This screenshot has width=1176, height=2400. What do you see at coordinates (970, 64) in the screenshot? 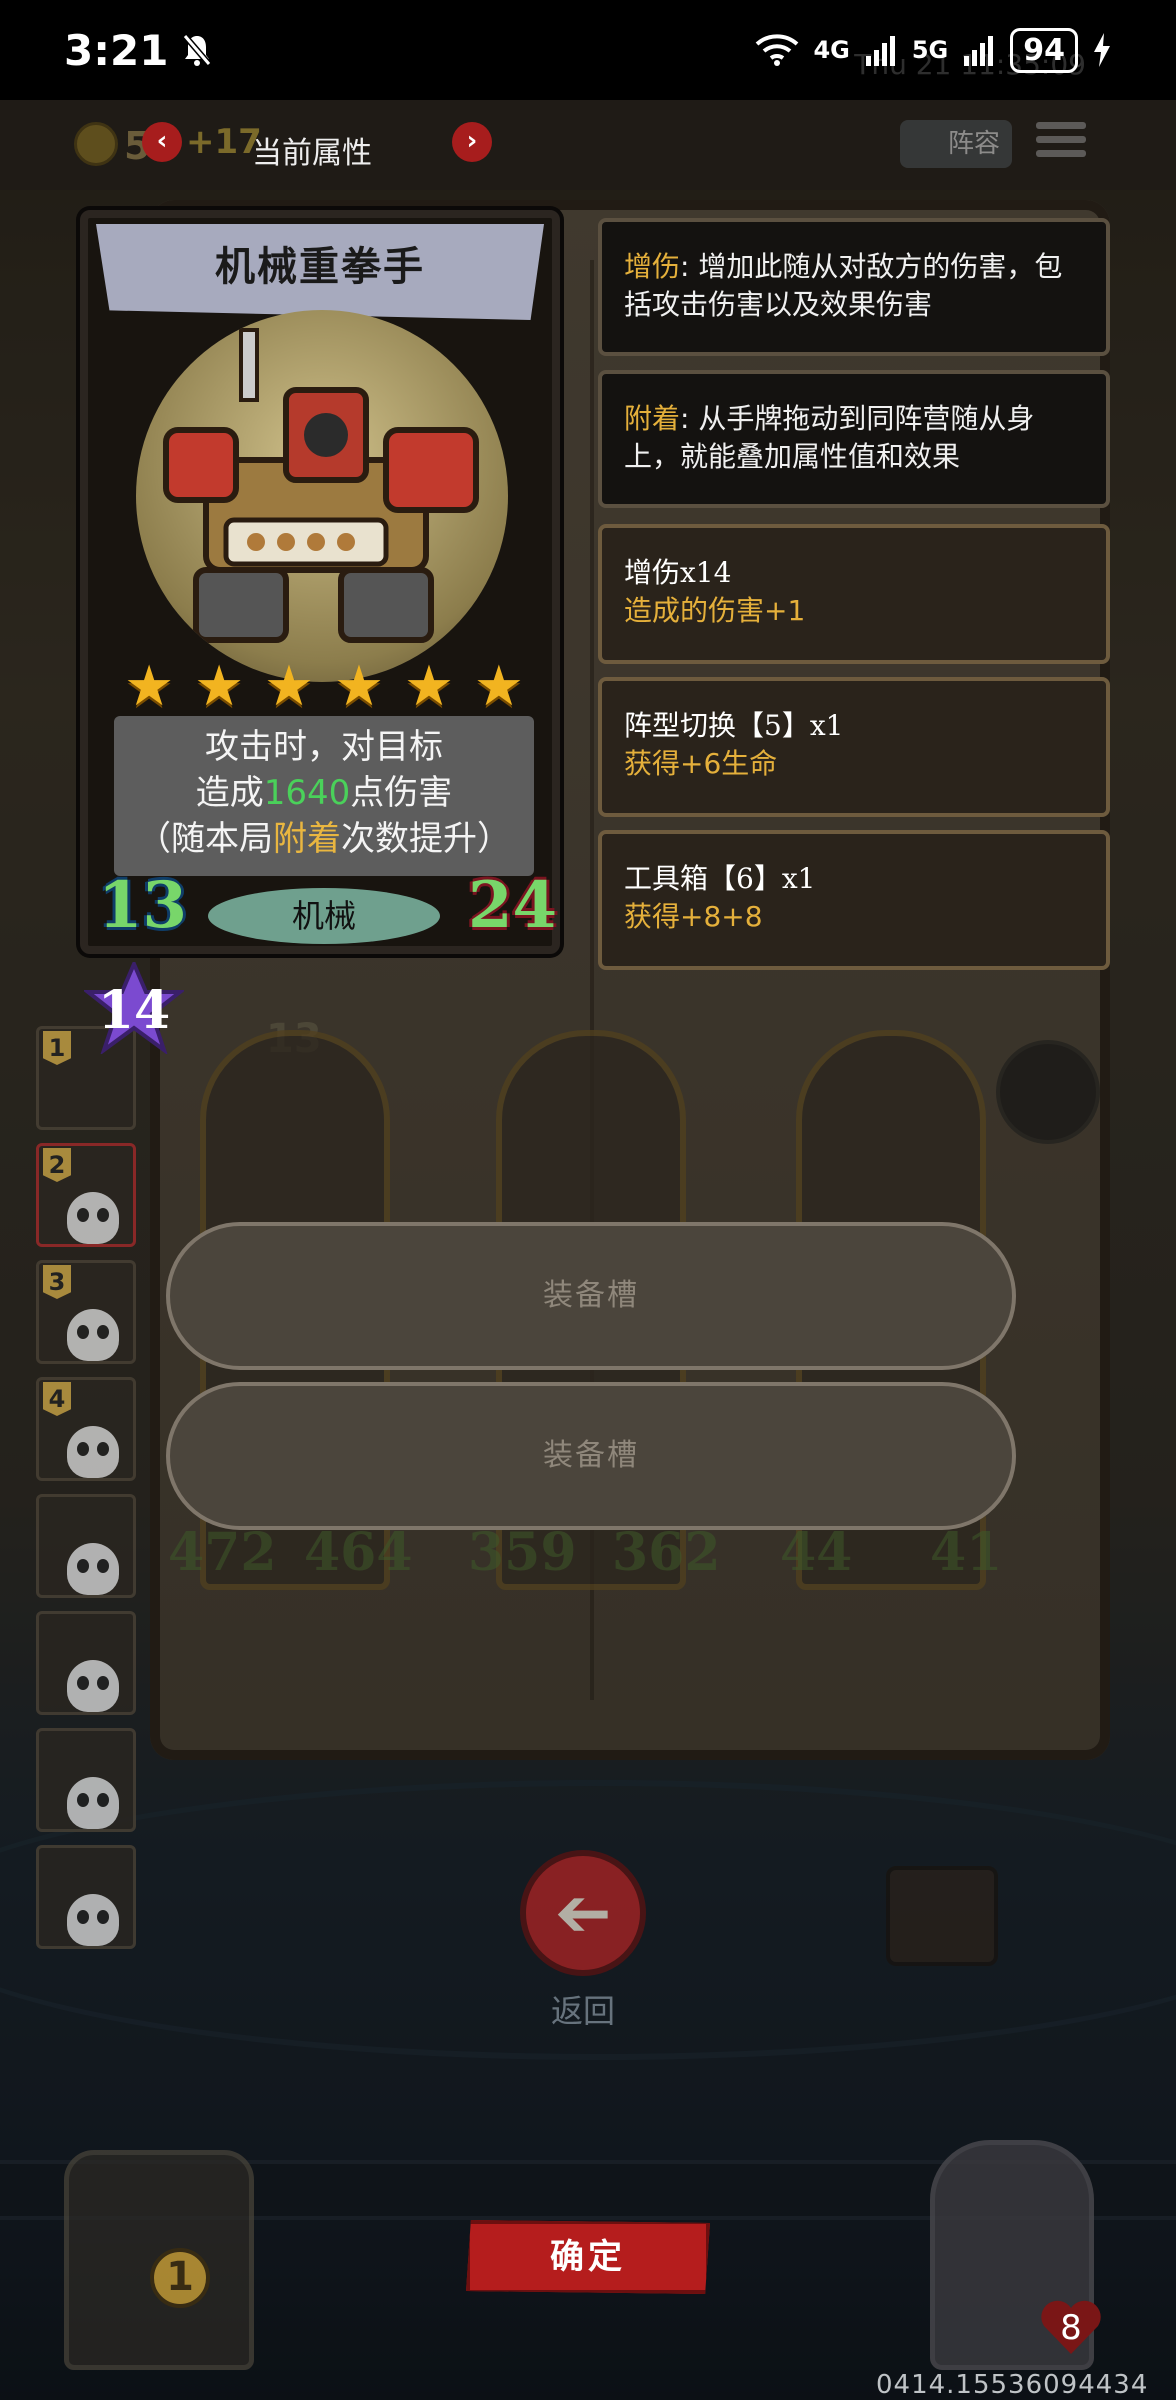
I see `background-overlay-date: Thu 21 11:35:09` at bounding box center [970, 64].